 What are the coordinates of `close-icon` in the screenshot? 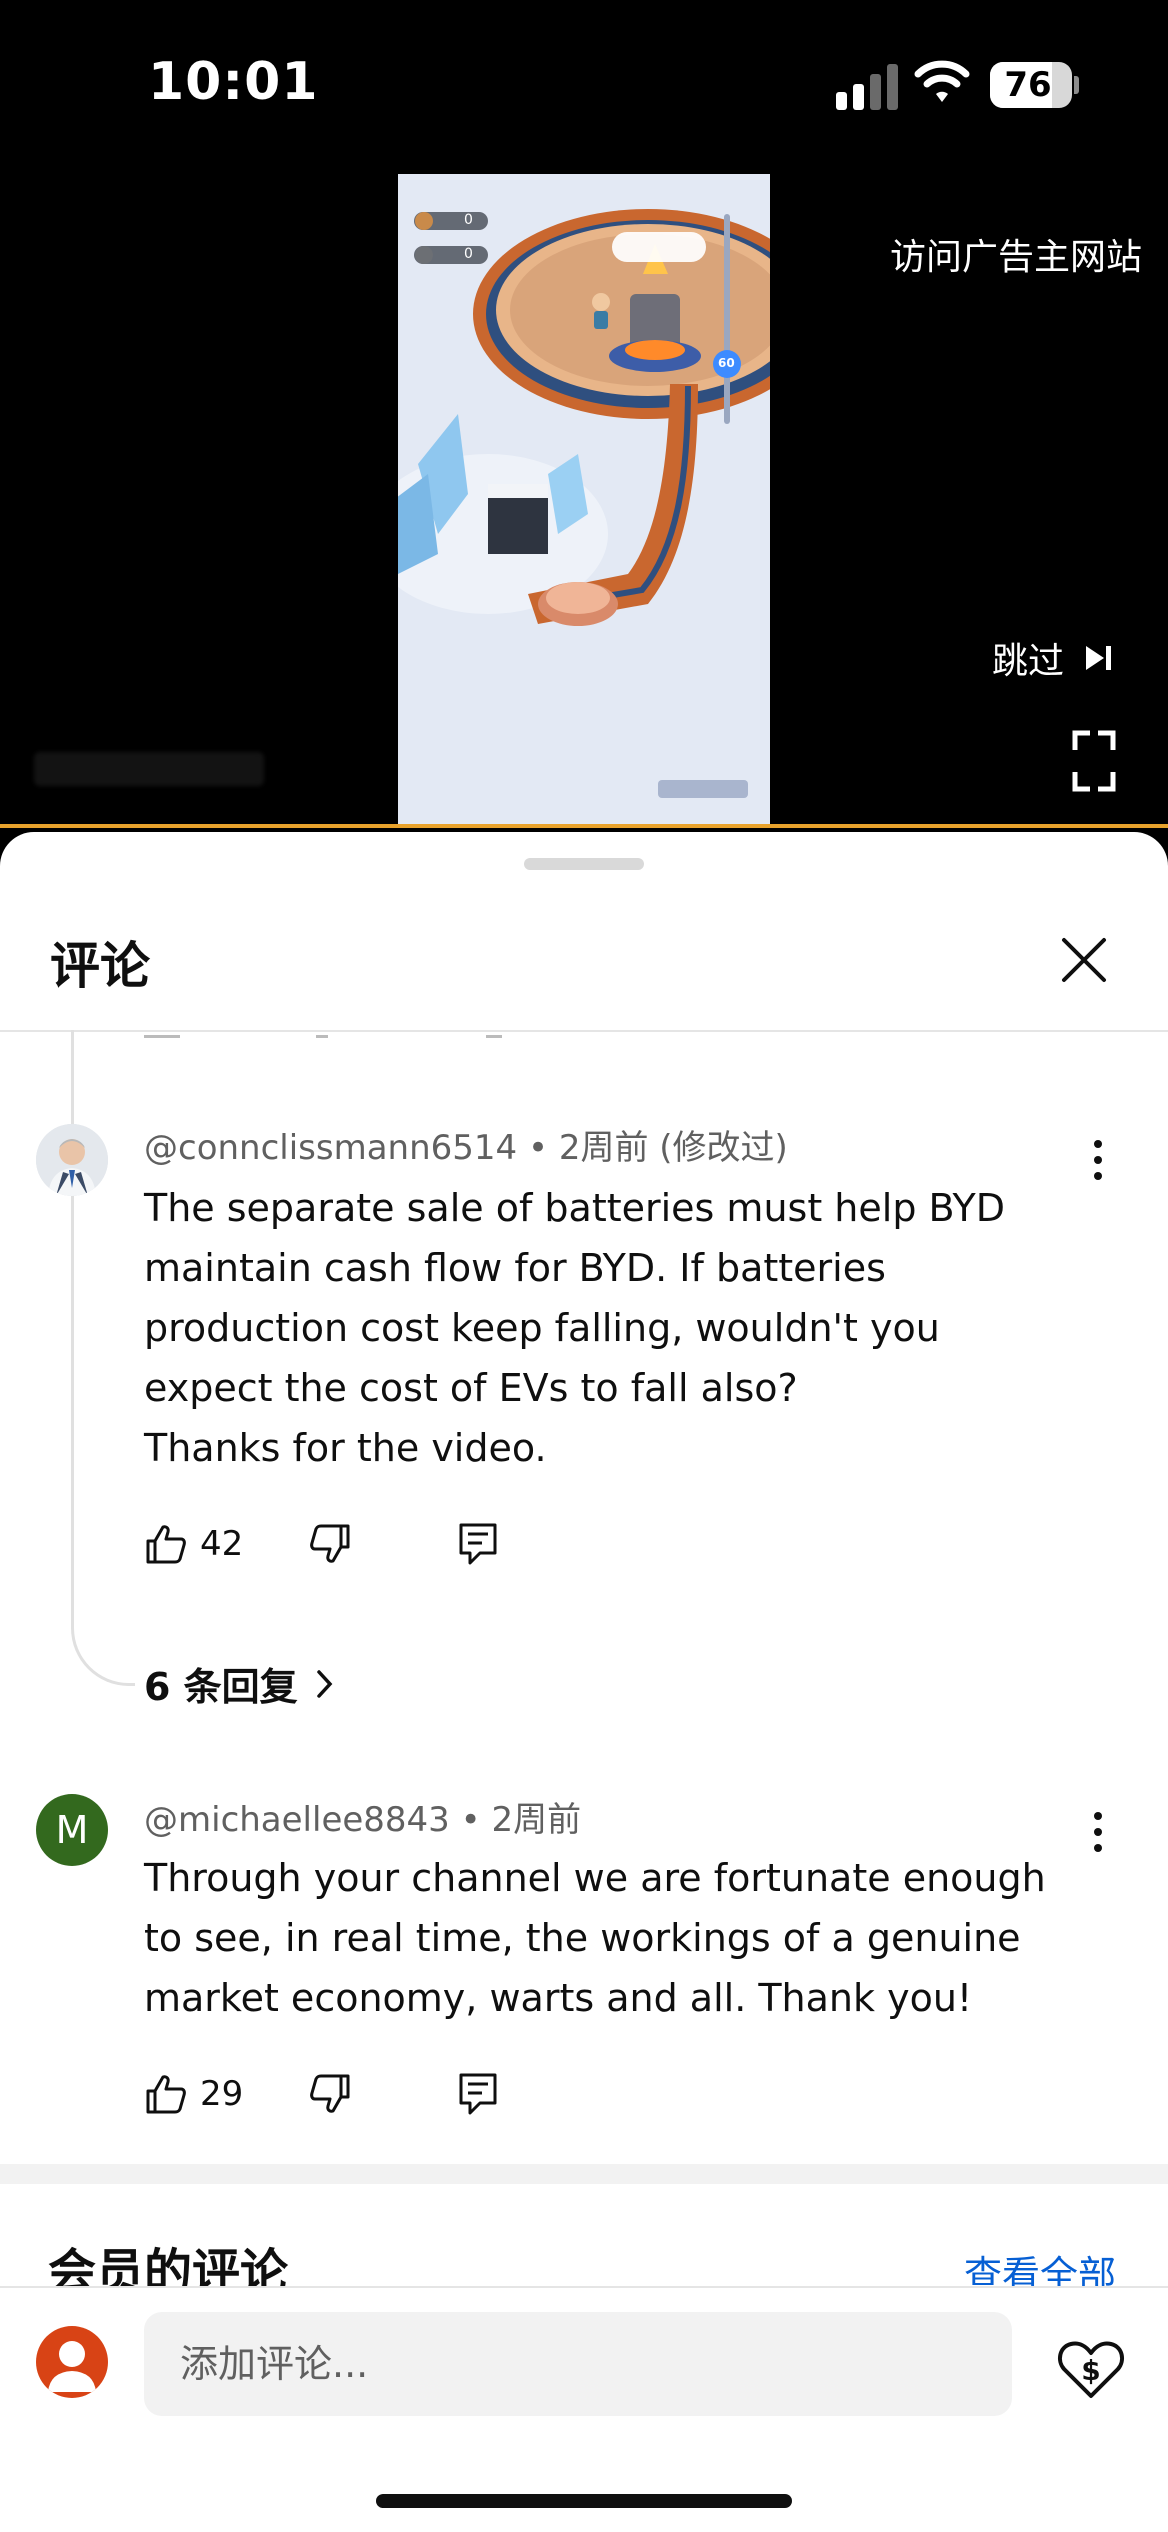 It's located at (1084, 960).